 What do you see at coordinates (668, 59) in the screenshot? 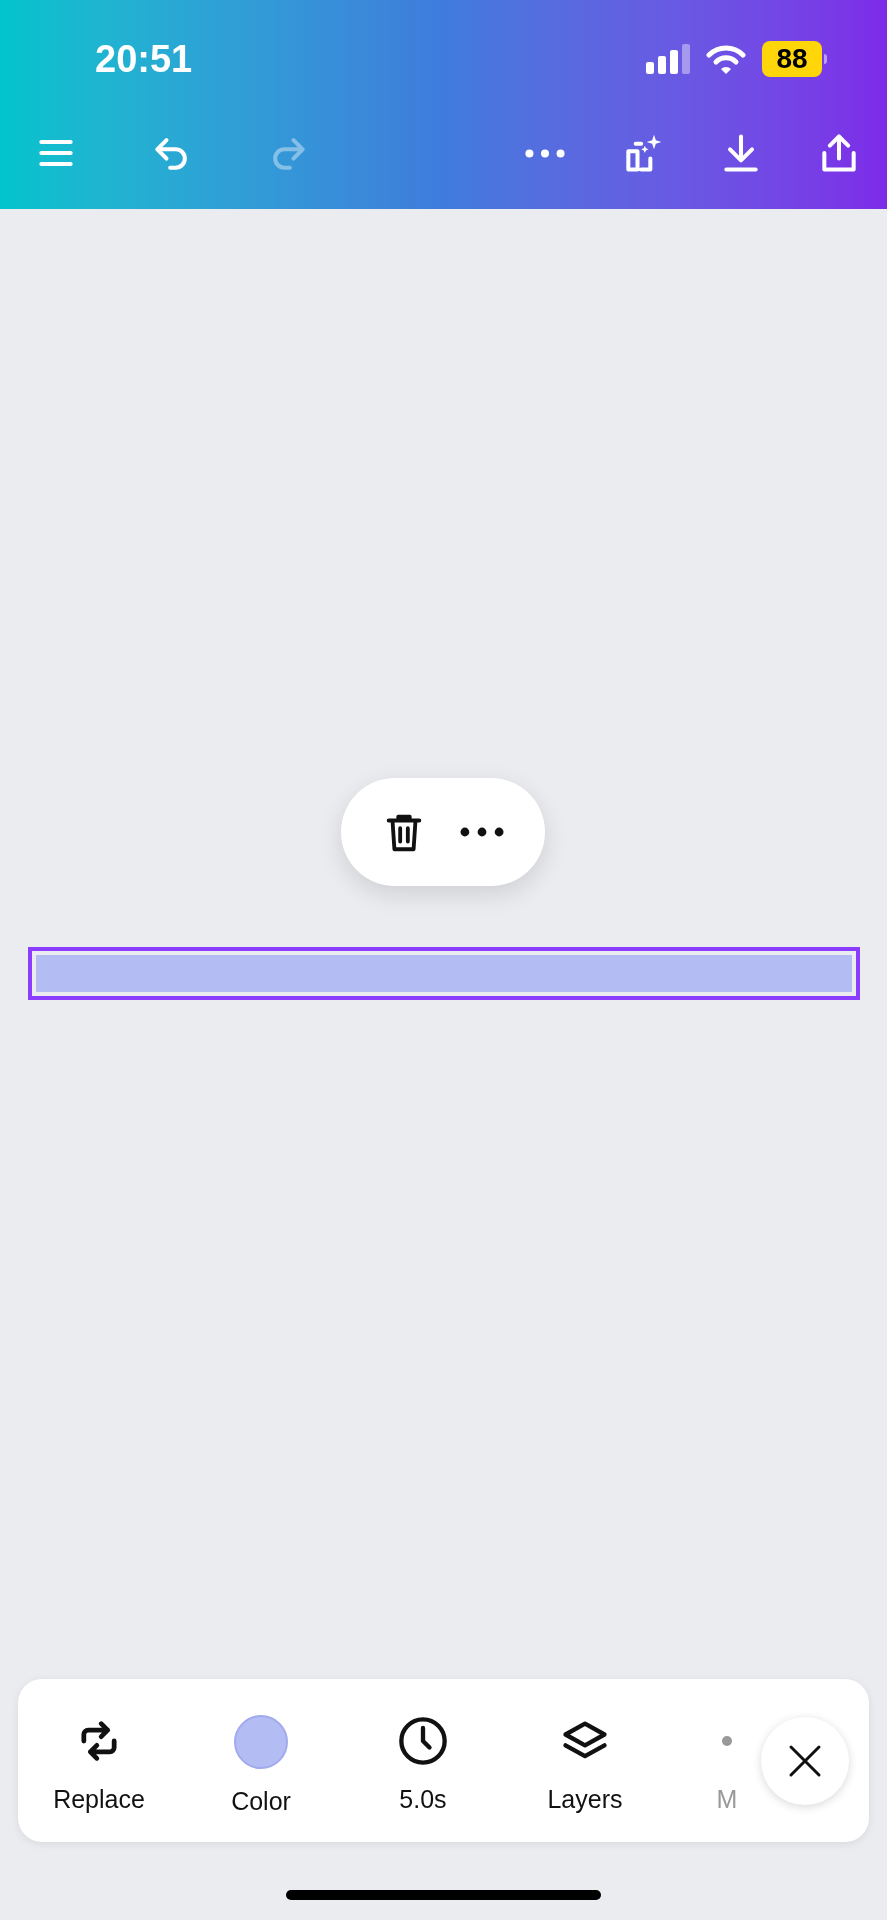
I see `signal-icon` at bounding box center [668, 59].